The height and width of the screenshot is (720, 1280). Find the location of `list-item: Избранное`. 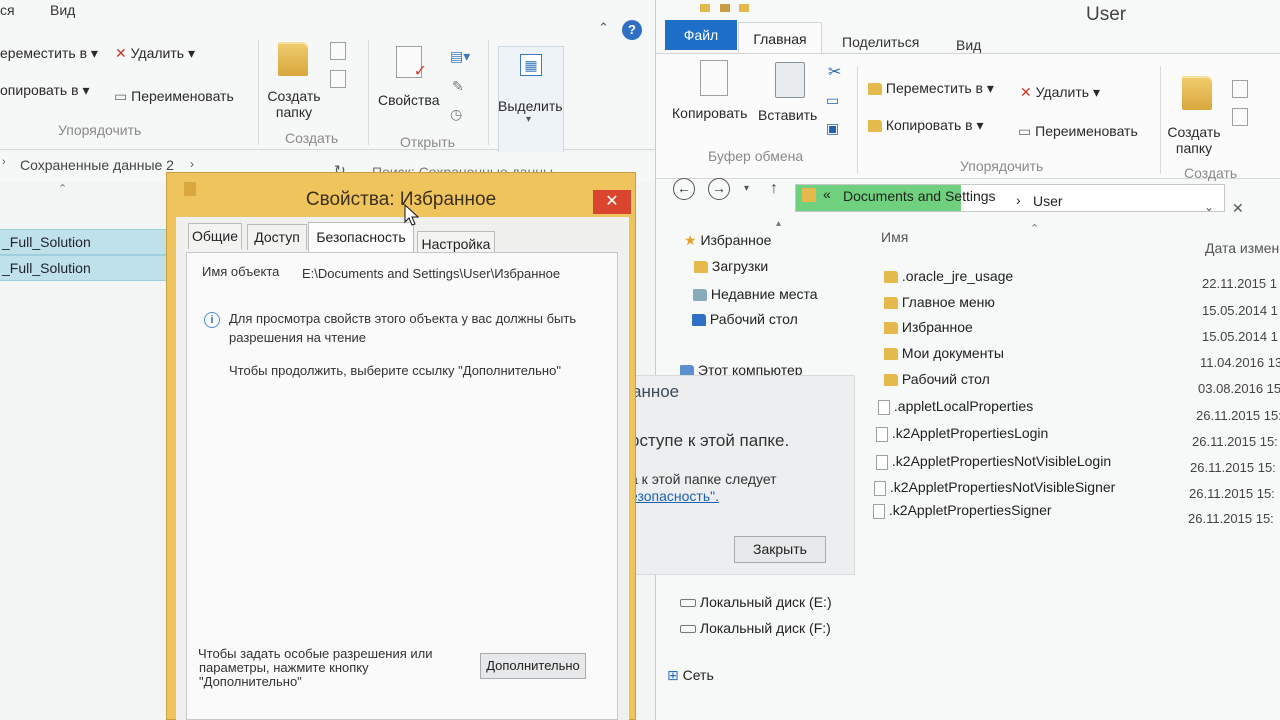

list-item: Избранное is located at coordinates (928, 327).